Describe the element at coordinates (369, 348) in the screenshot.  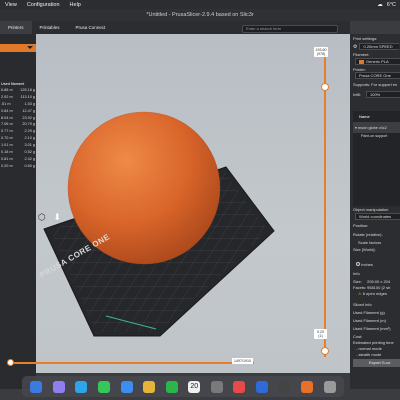
I see `normal-mode-label: - normal mode` at that location.